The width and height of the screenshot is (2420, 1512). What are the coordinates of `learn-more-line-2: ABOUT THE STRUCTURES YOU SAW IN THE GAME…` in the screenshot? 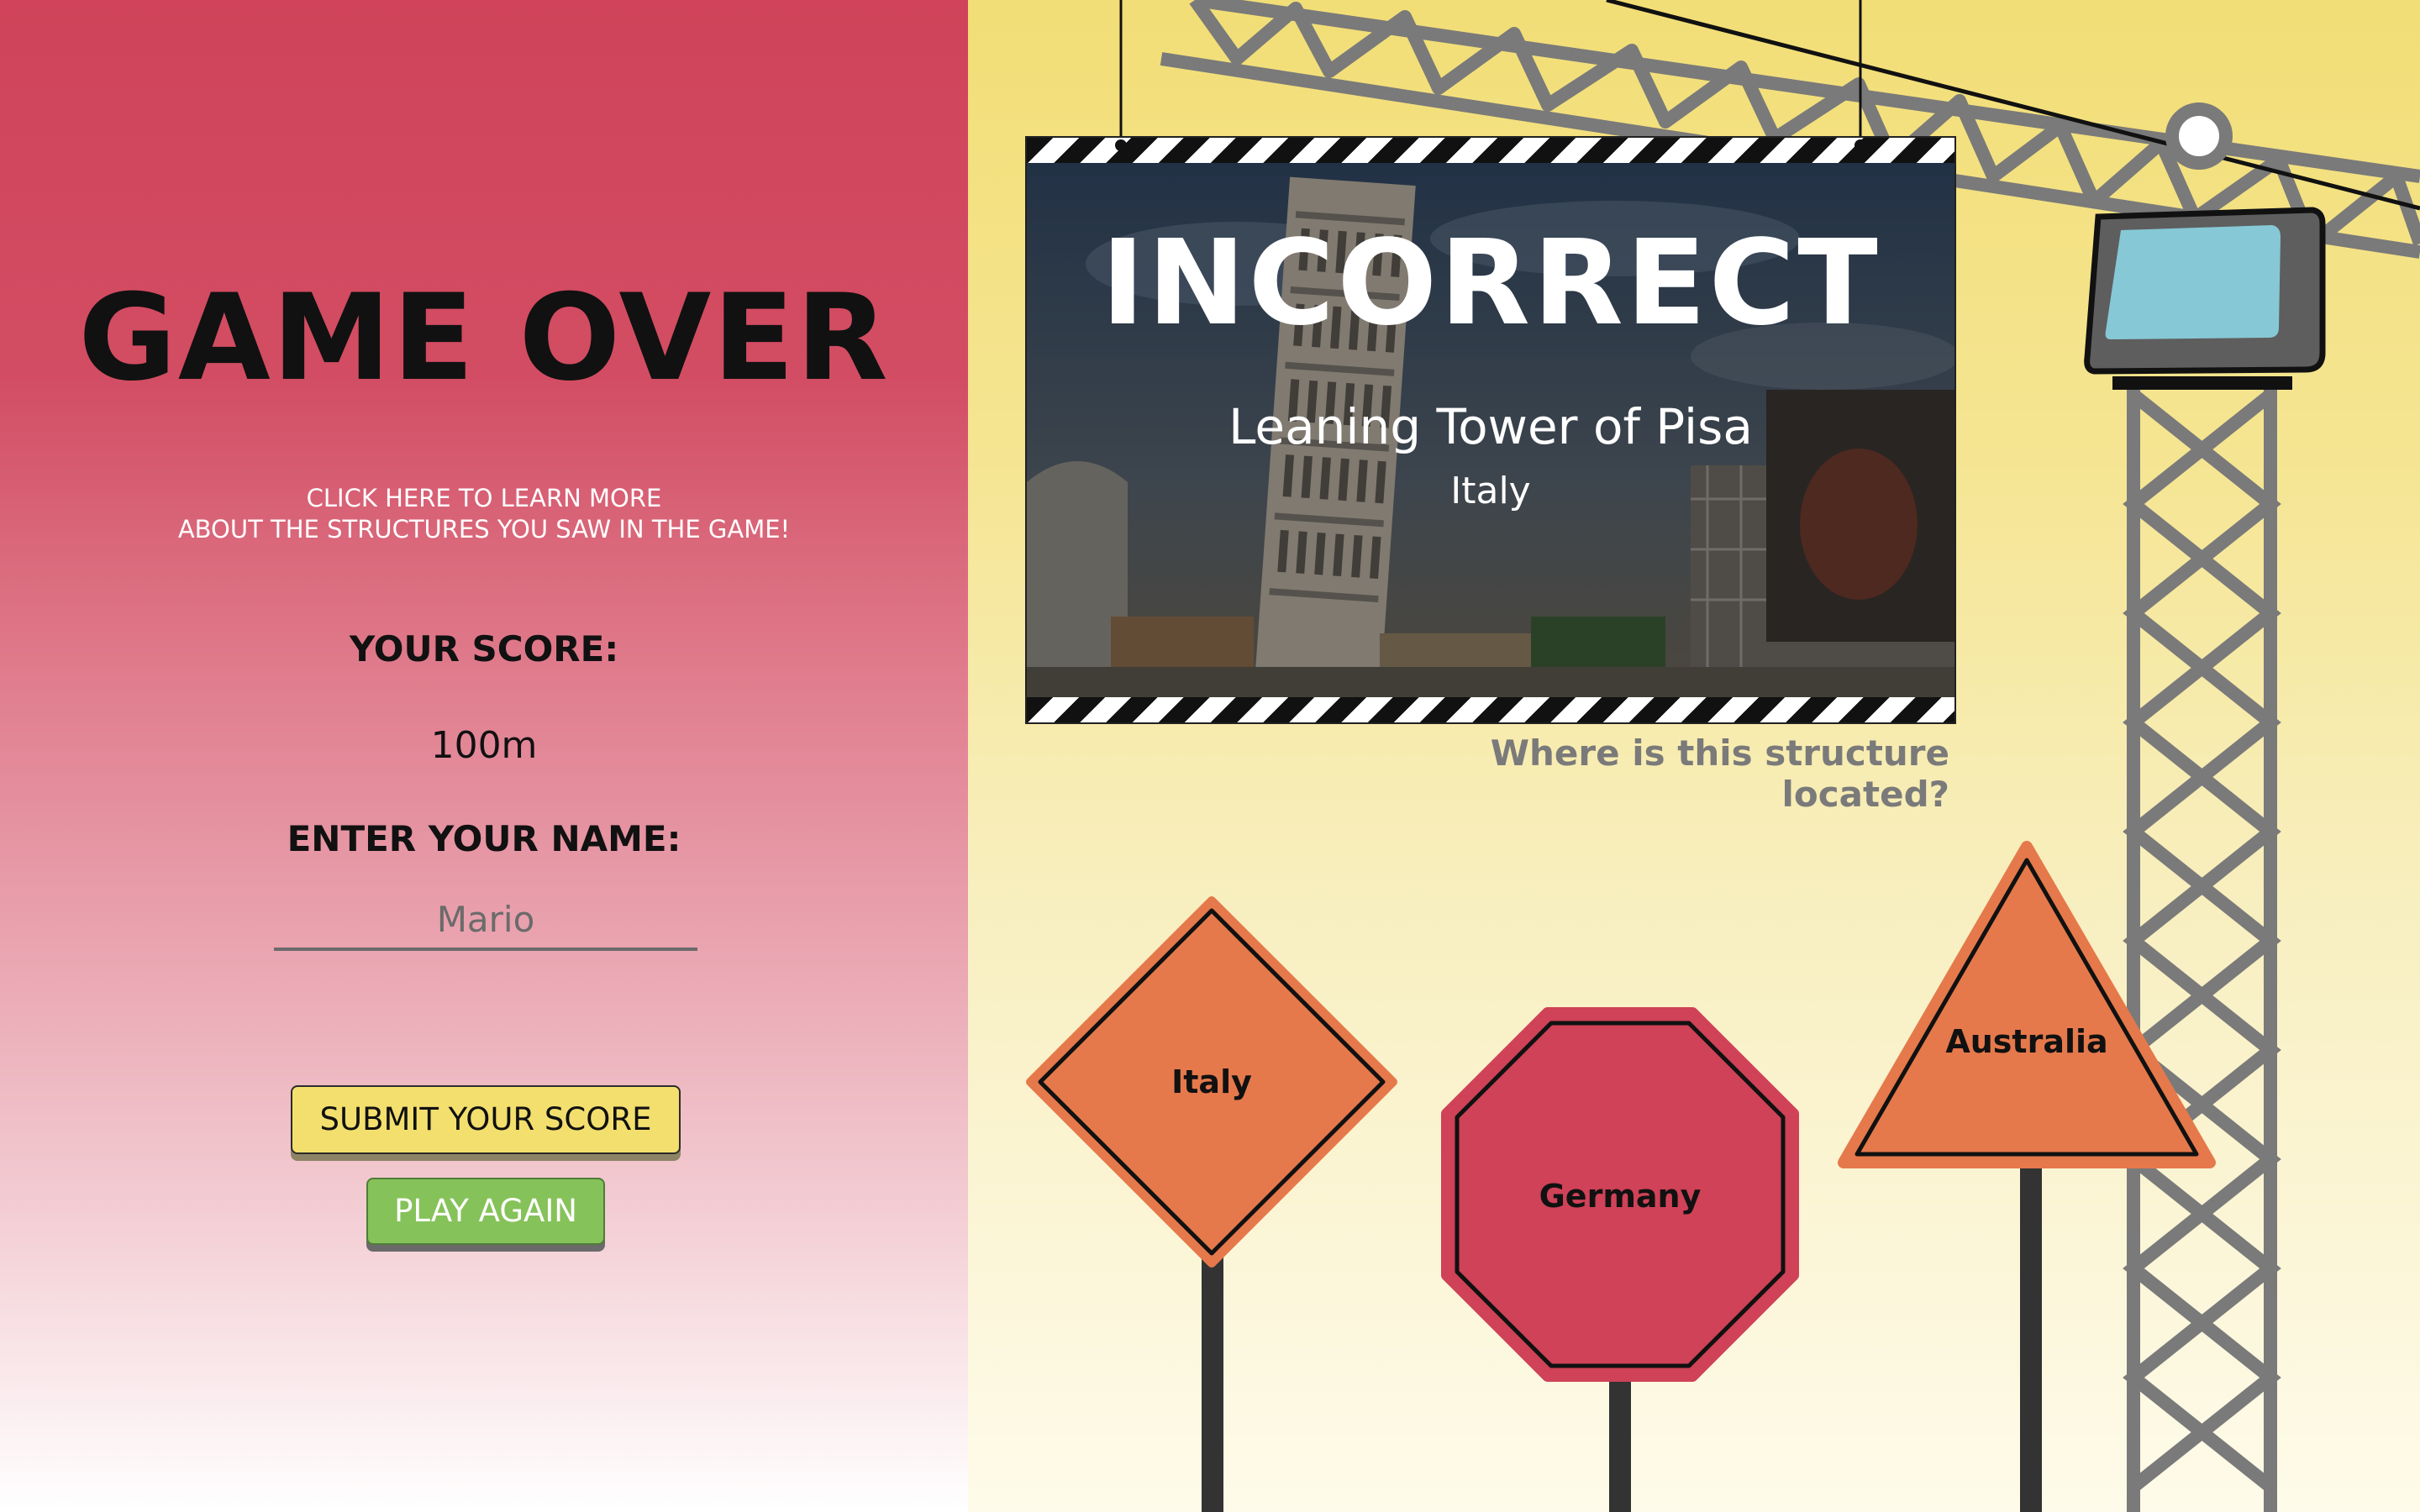 It's located at (484, 529).